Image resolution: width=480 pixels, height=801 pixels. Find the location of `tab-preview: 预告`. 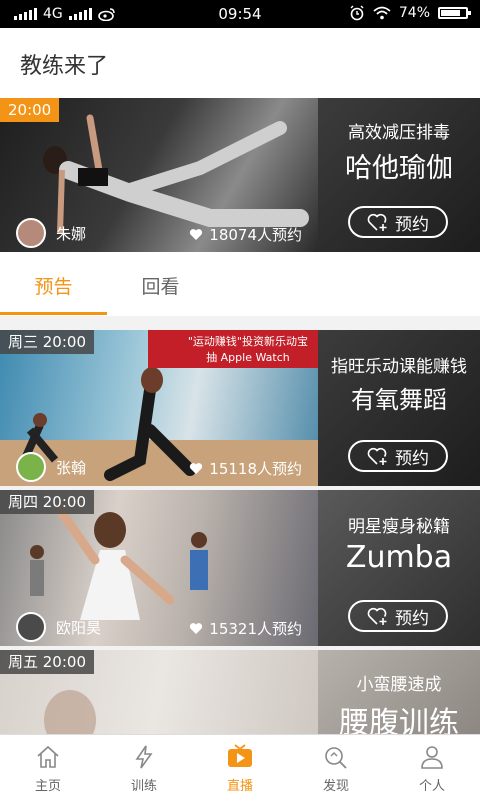

tab-preview: 预告 is located at coordinates (53, 284).